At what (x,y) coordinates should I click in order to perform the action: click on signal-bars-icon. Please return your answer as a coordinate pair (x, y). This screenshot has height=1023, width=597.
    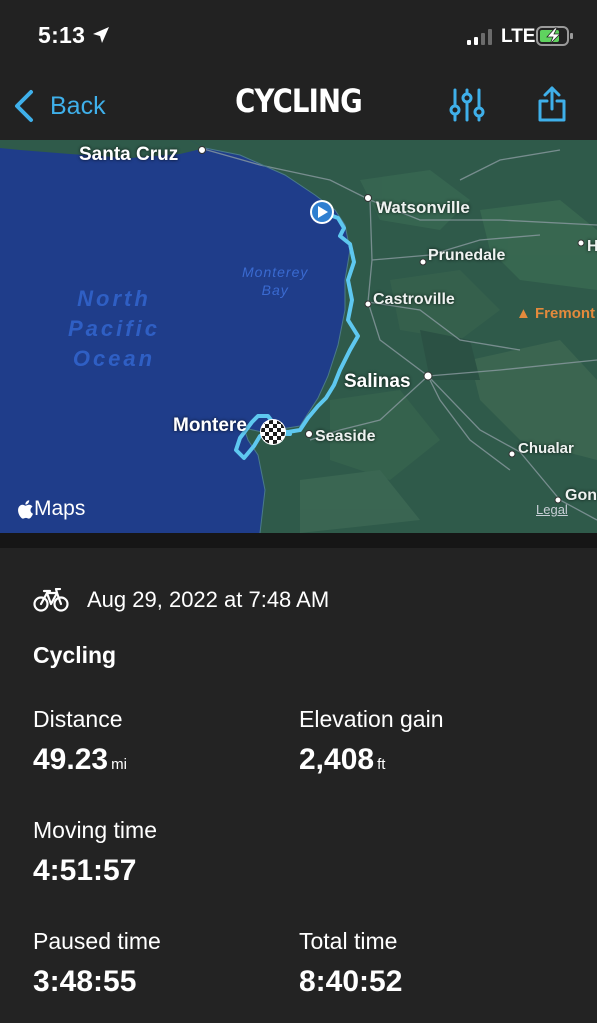
    Looking at the image, I should click on (479, 37).